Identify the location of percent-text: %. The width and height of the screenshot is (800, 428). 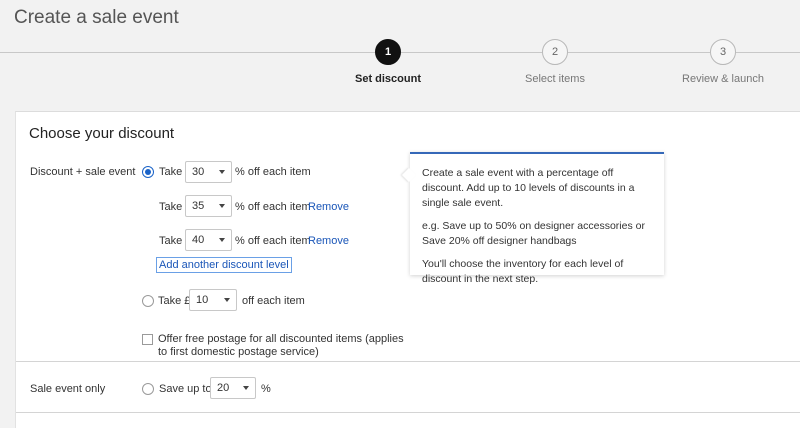
(266, 389).